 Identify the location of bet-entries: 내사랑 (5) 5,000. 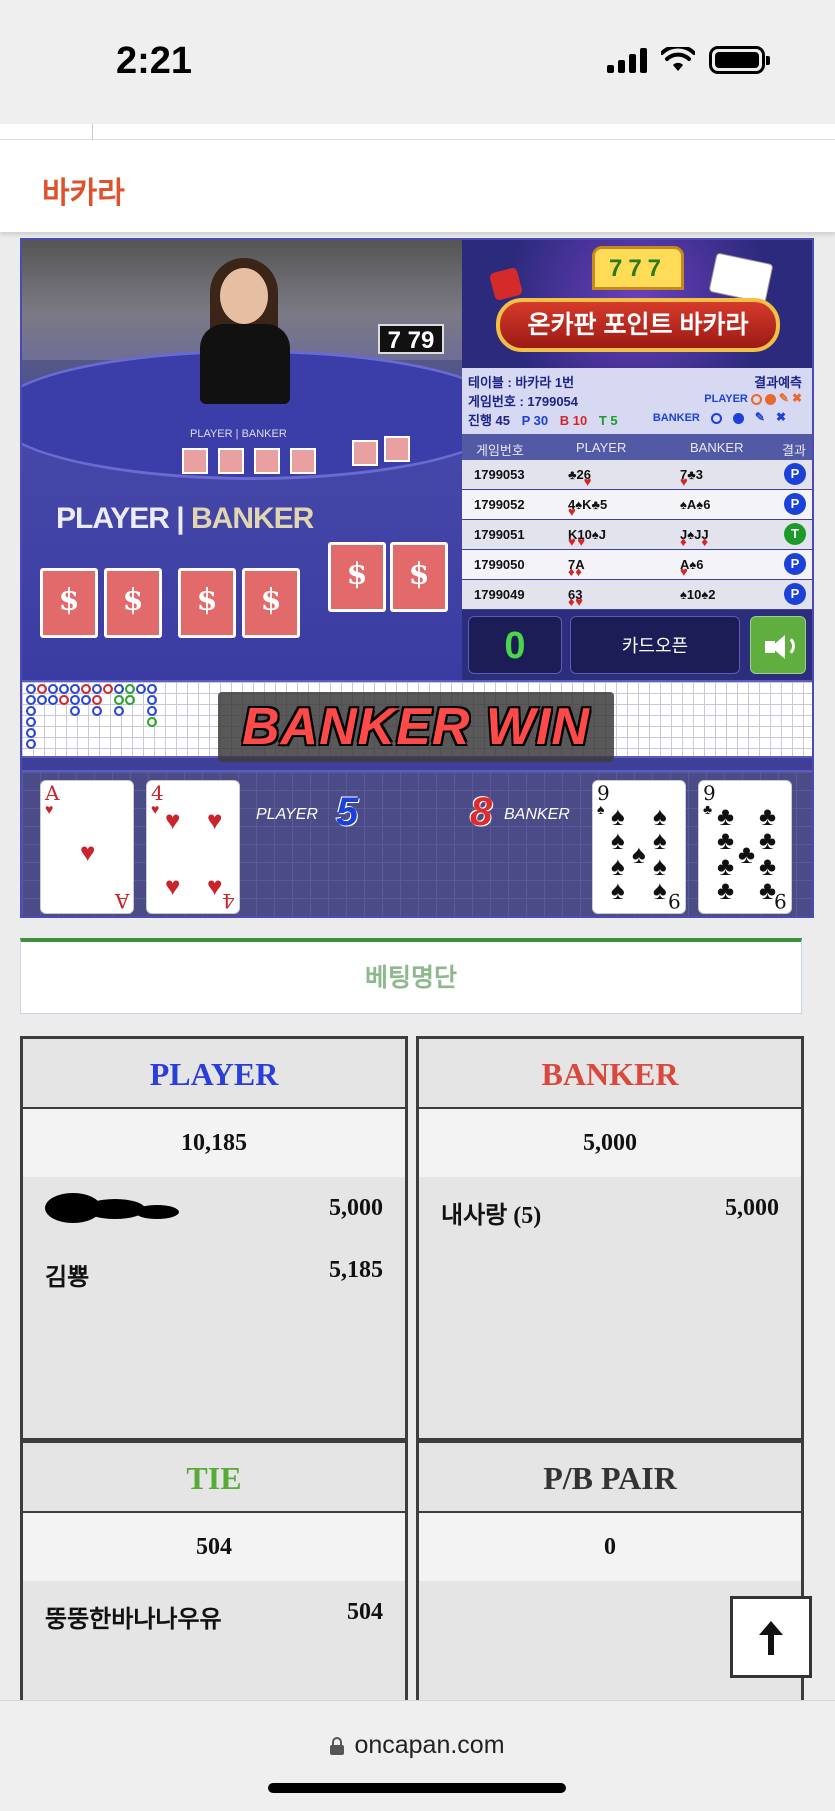
(610, 1208).